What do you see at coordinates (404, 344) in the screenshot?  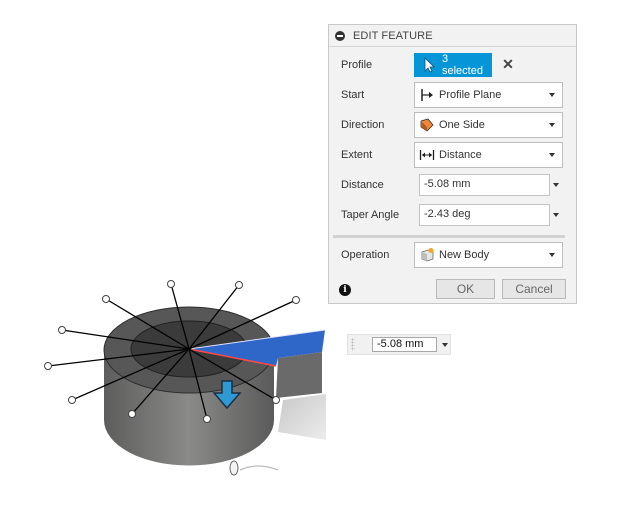 I see `dimension-input: -5.08 mm` at bounding box center [404, 344].